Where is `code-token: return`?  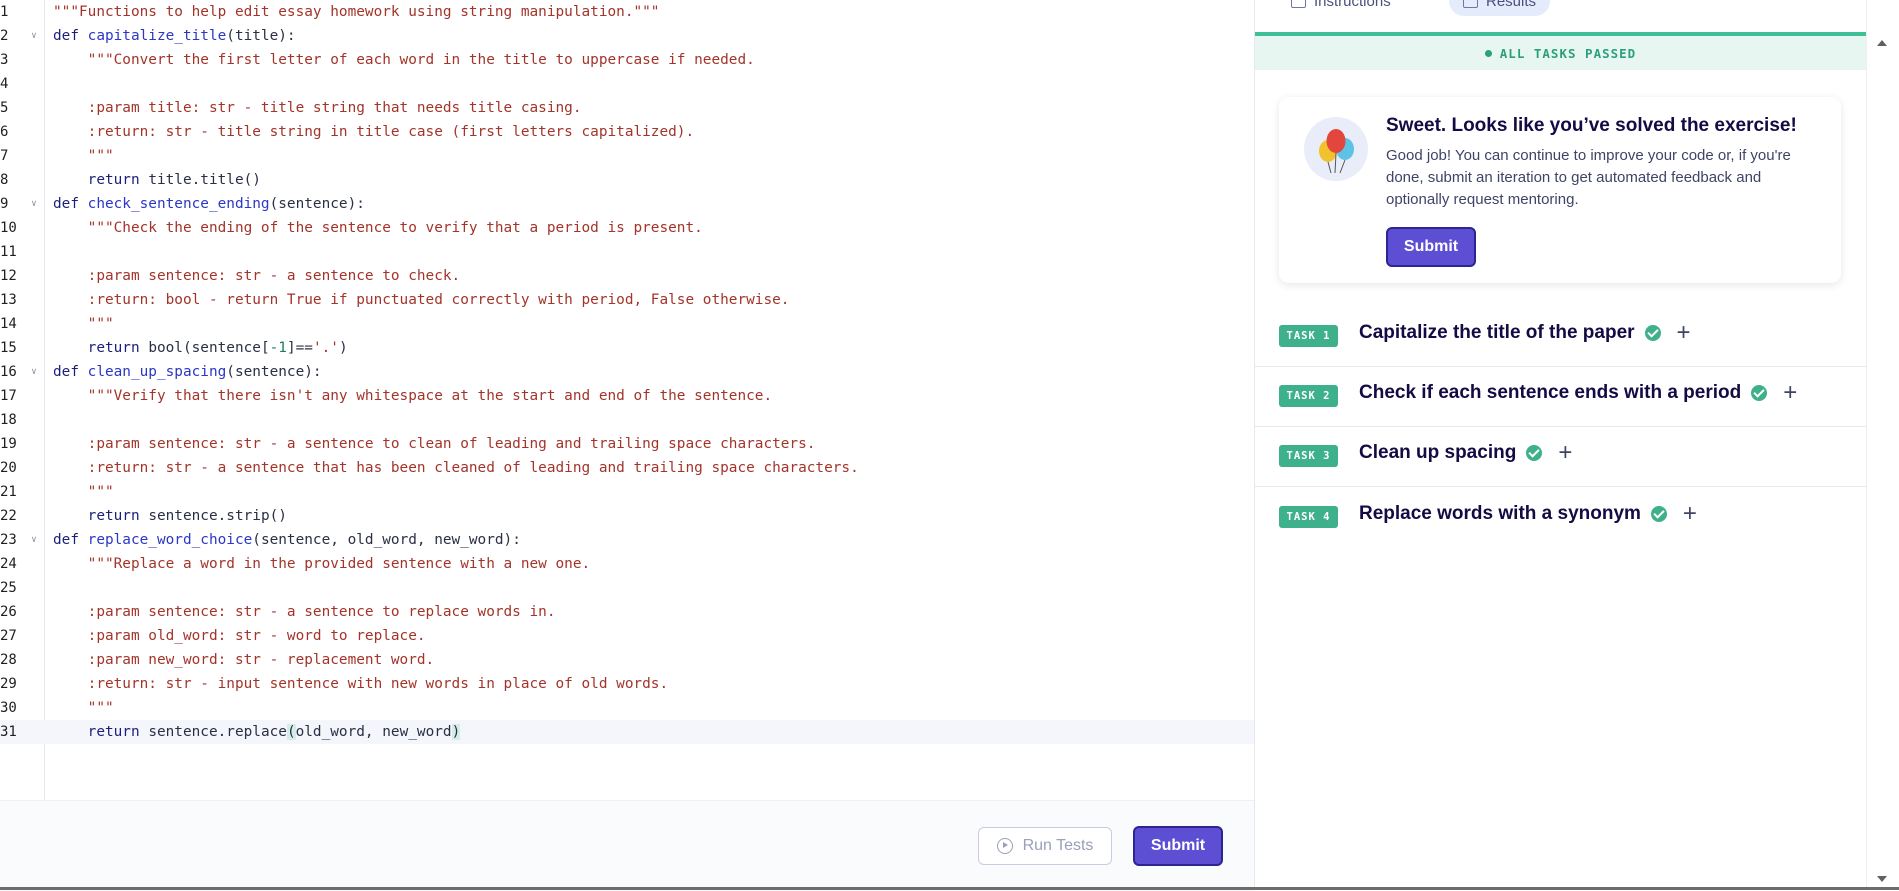
code-token: return is located at coordinates (101, 348).